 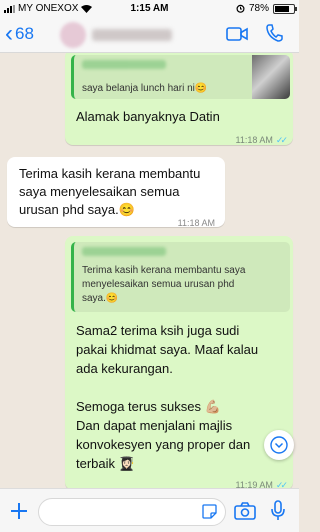 What do you see at coordinates (274, 33) in the screenshot?
I see `phone-call-icon` at bounding box center [274, 33].